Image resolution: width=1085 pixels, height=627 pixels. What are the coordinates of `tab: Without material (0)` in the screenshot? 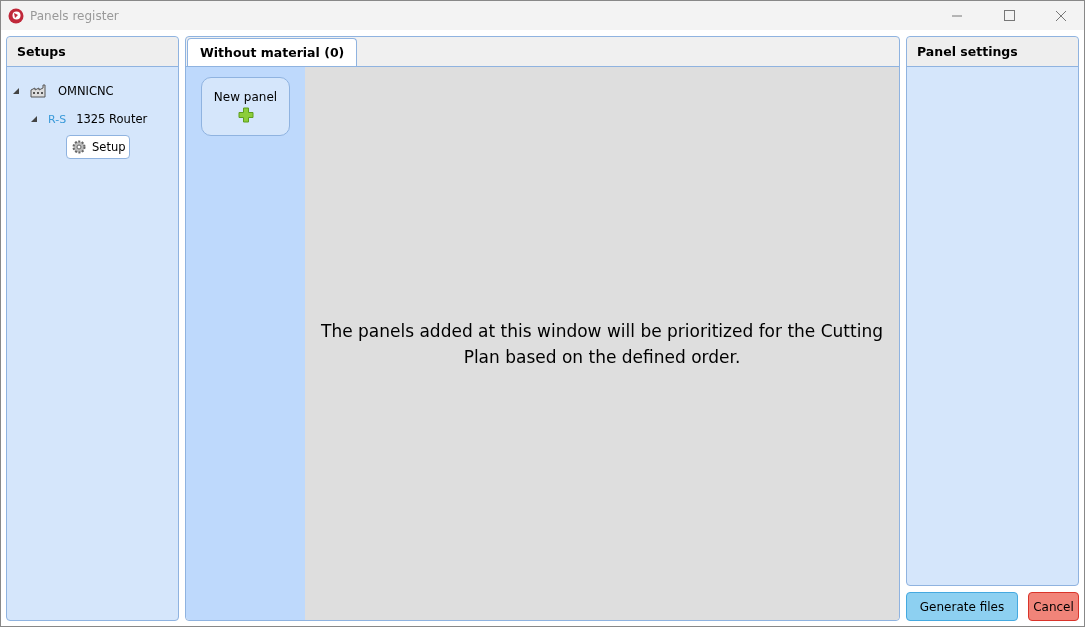 It's located at (272, 52).